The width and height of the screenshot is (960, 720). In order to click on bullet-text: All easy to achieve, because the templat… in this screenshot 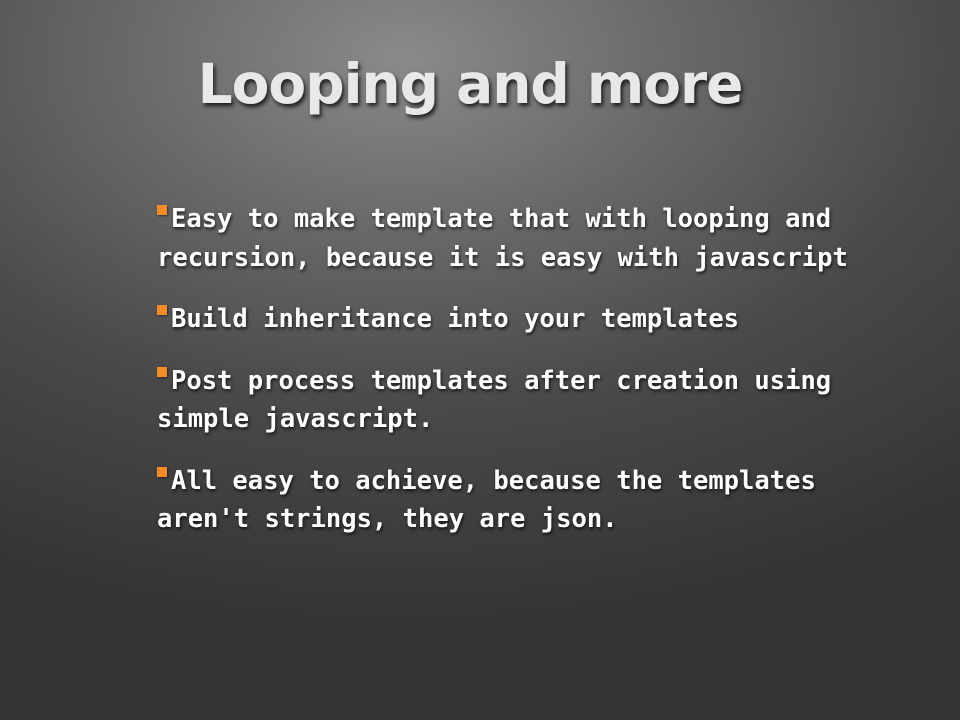, I will do `click(486, 500)`.